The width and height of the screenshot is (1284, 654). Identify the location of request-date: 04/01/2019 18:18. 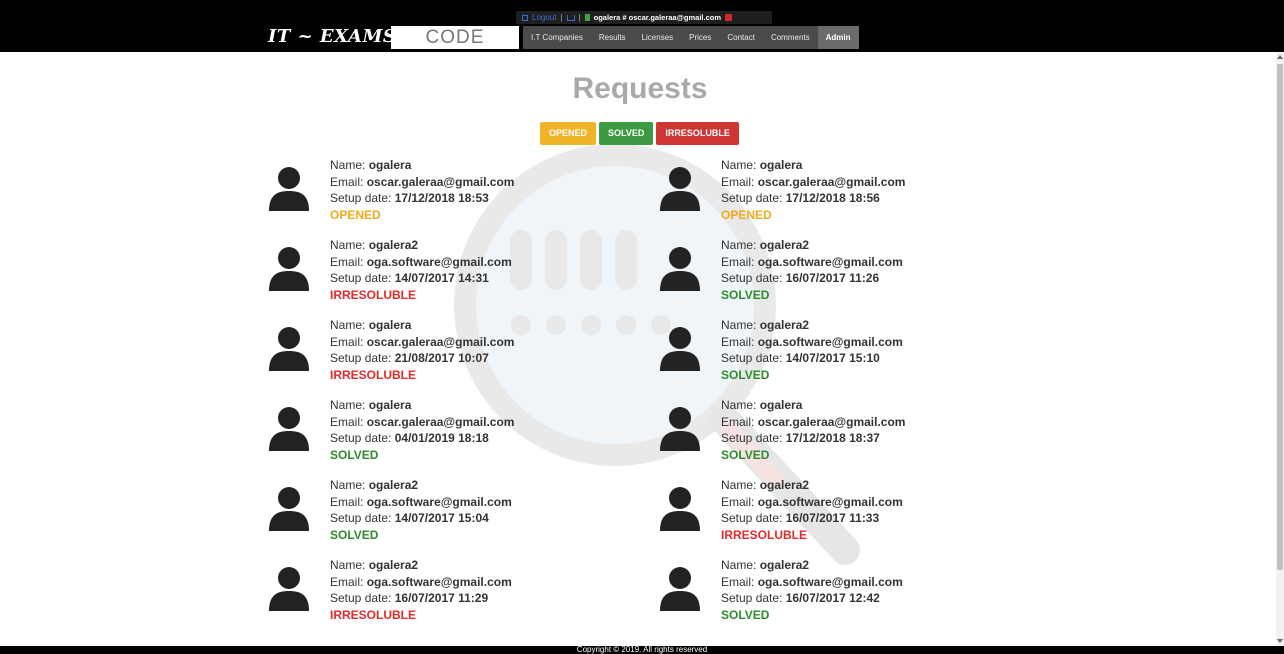
(441, 438).